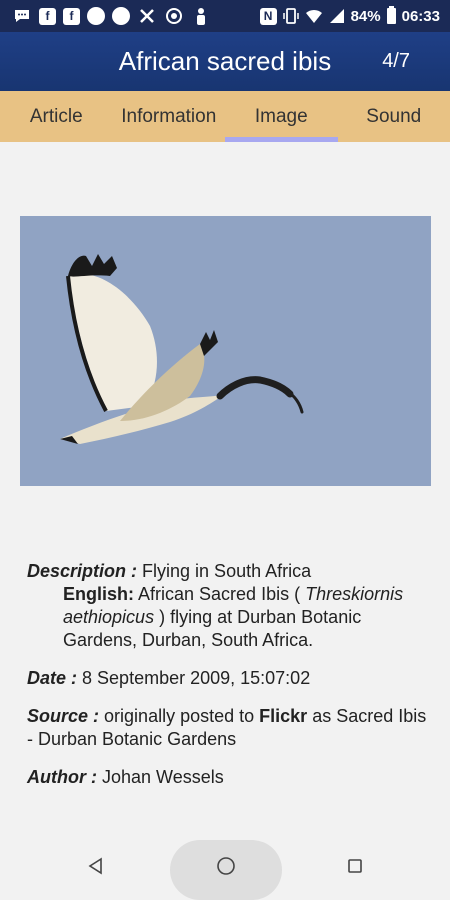 The height and width of the screenshot is (900, 450). What do you see at coordinates (336, 16) in the screenshot?
I see `signal-icon` at bounding box center [336, 16].